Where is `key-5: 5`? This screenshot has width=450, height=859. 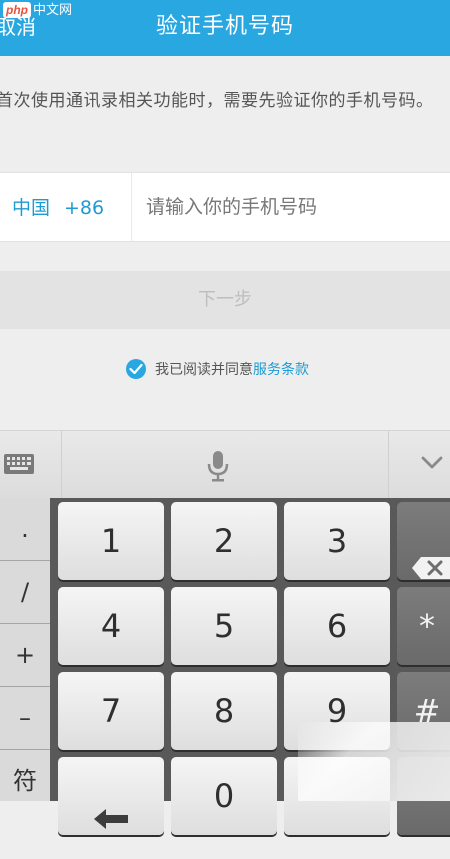
key-5: 5 is located at coordinates (224, 626).